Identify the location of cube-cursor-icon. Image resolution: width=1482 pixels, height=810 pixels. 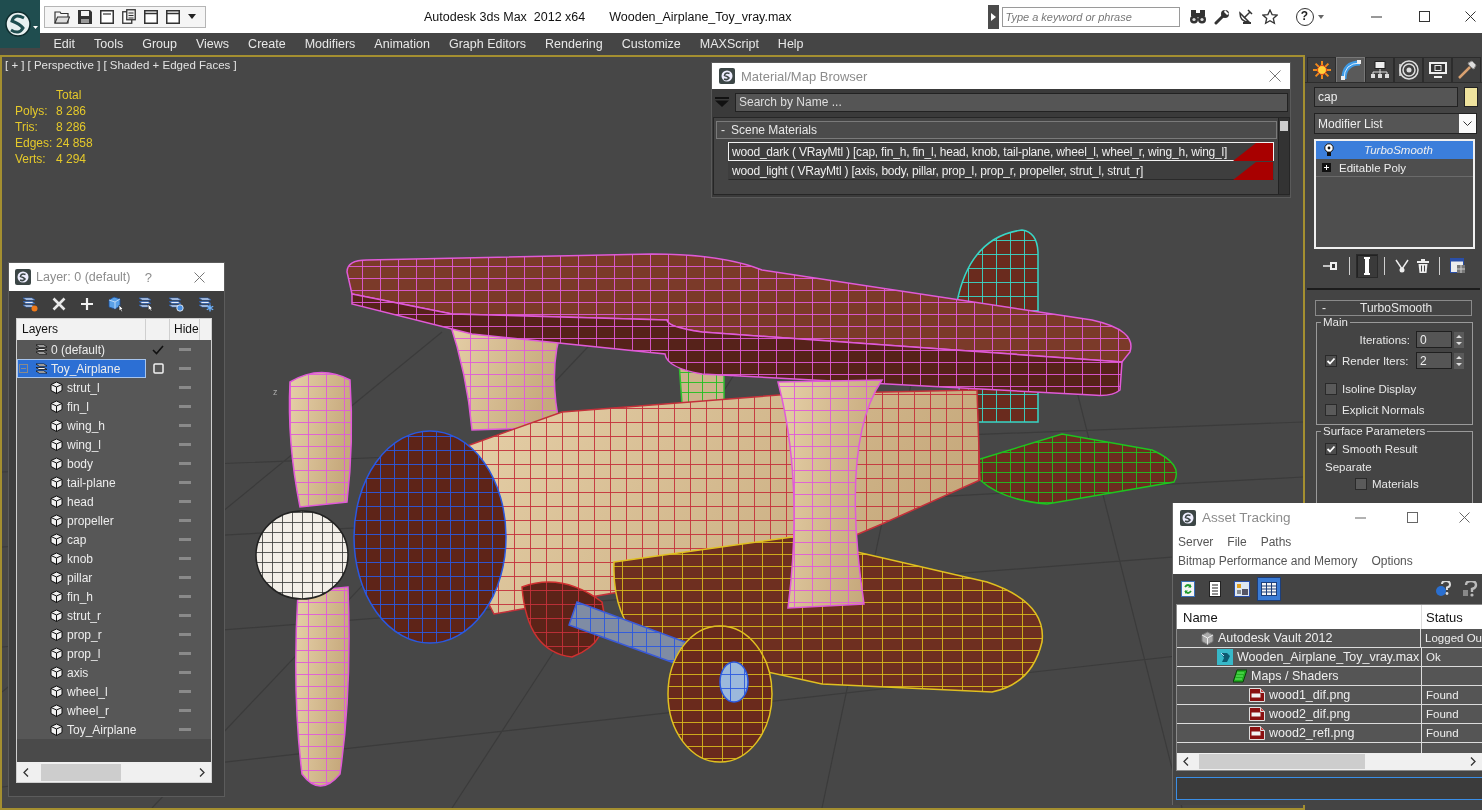
(116, 304).